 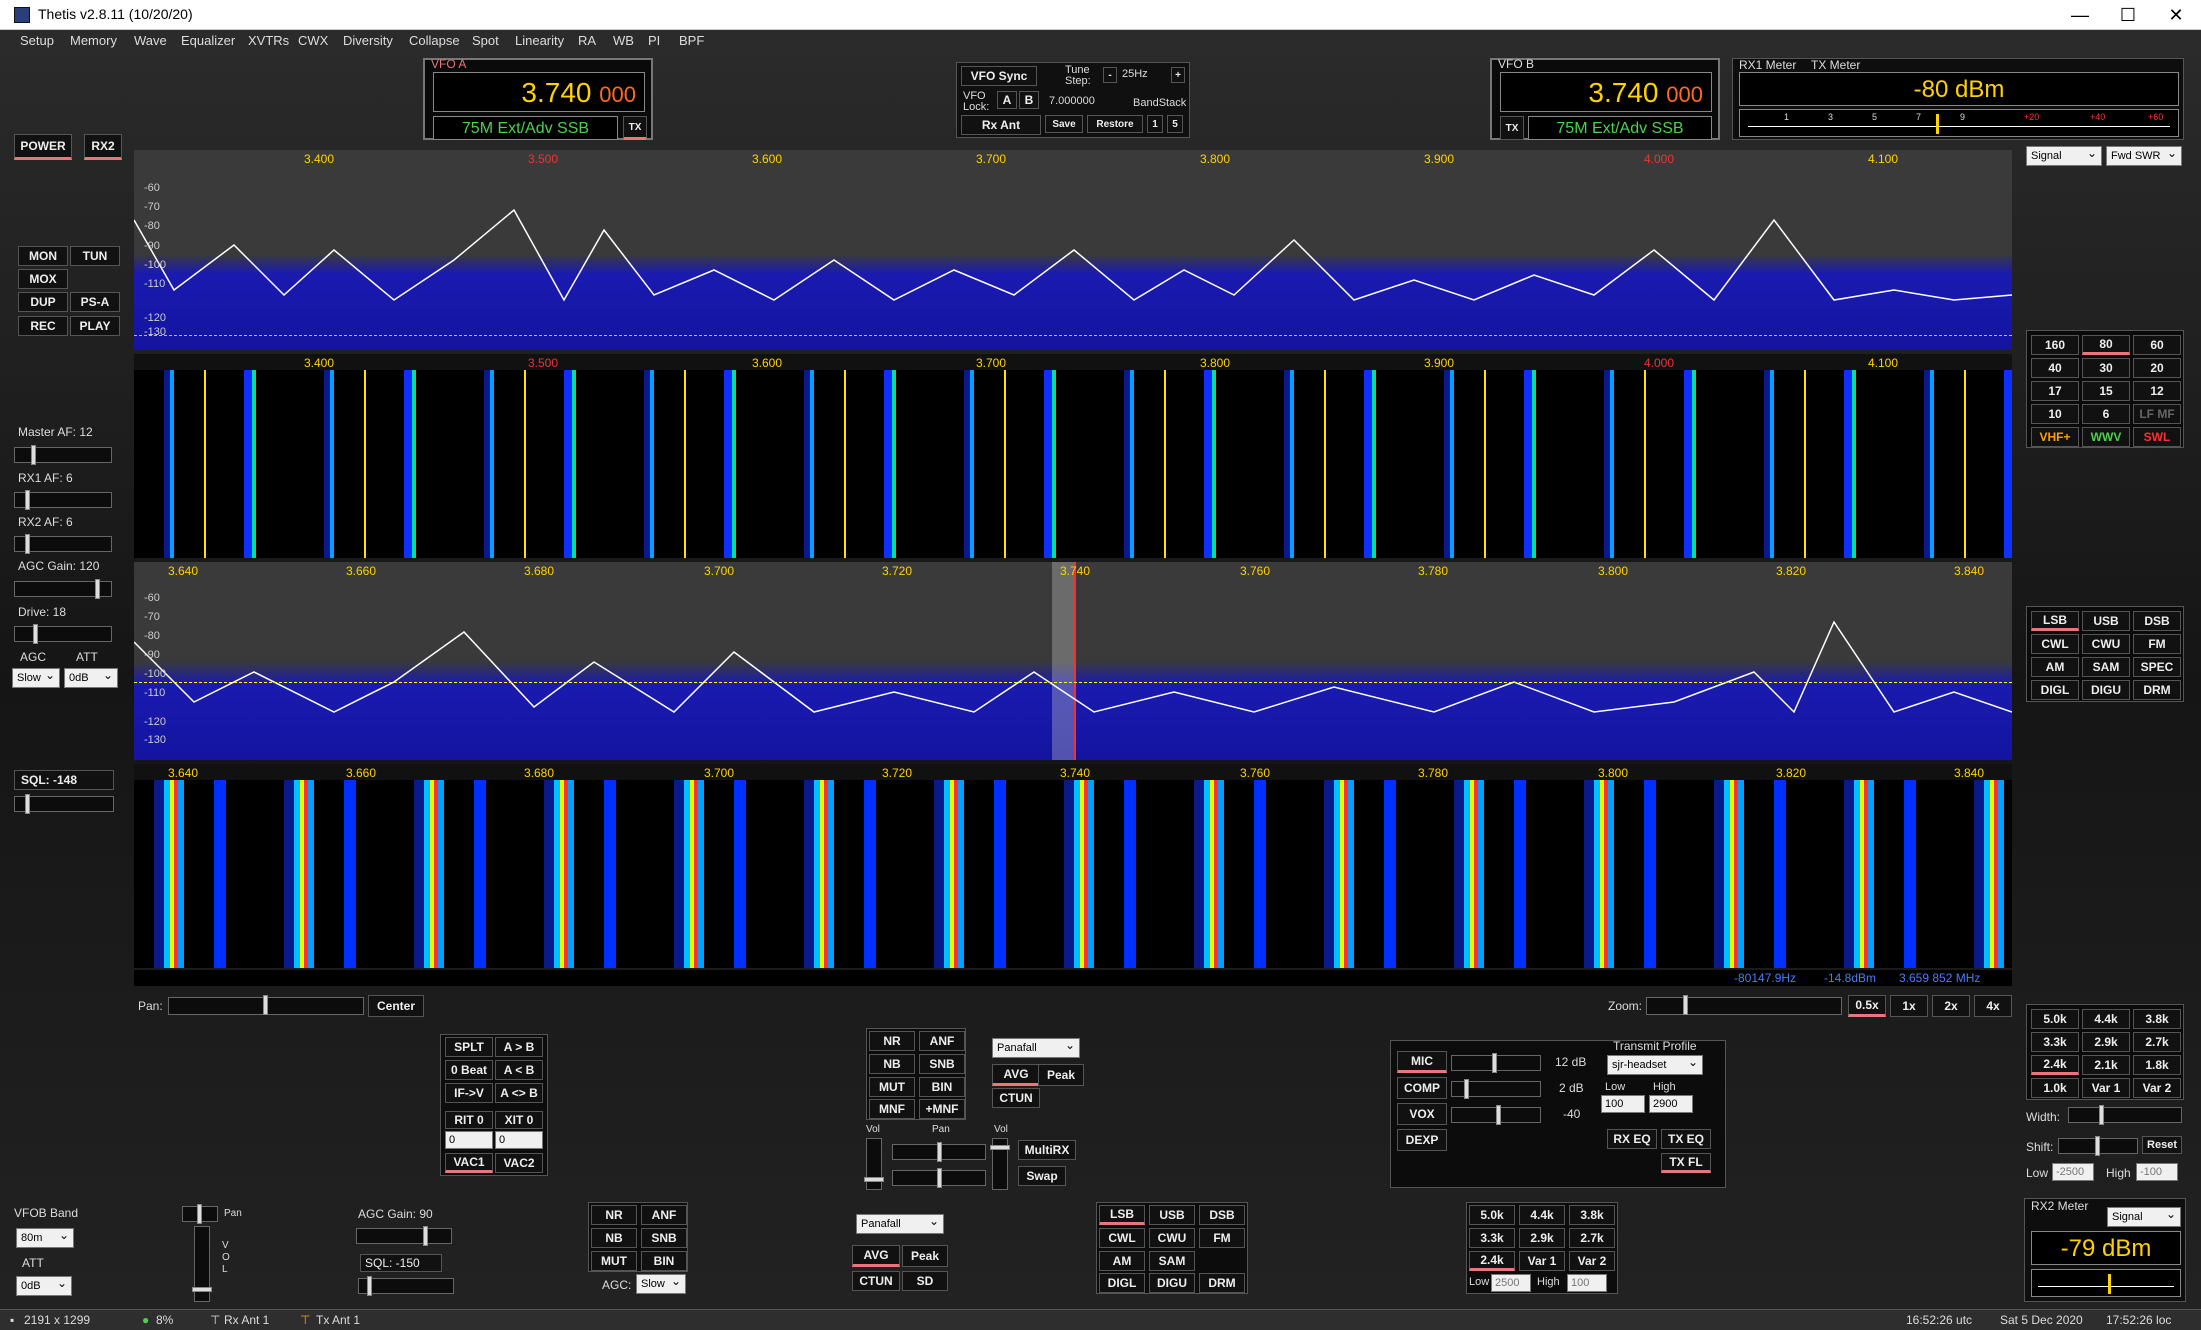 I want to click on center-button: Center, so click(x=396, y=1006).